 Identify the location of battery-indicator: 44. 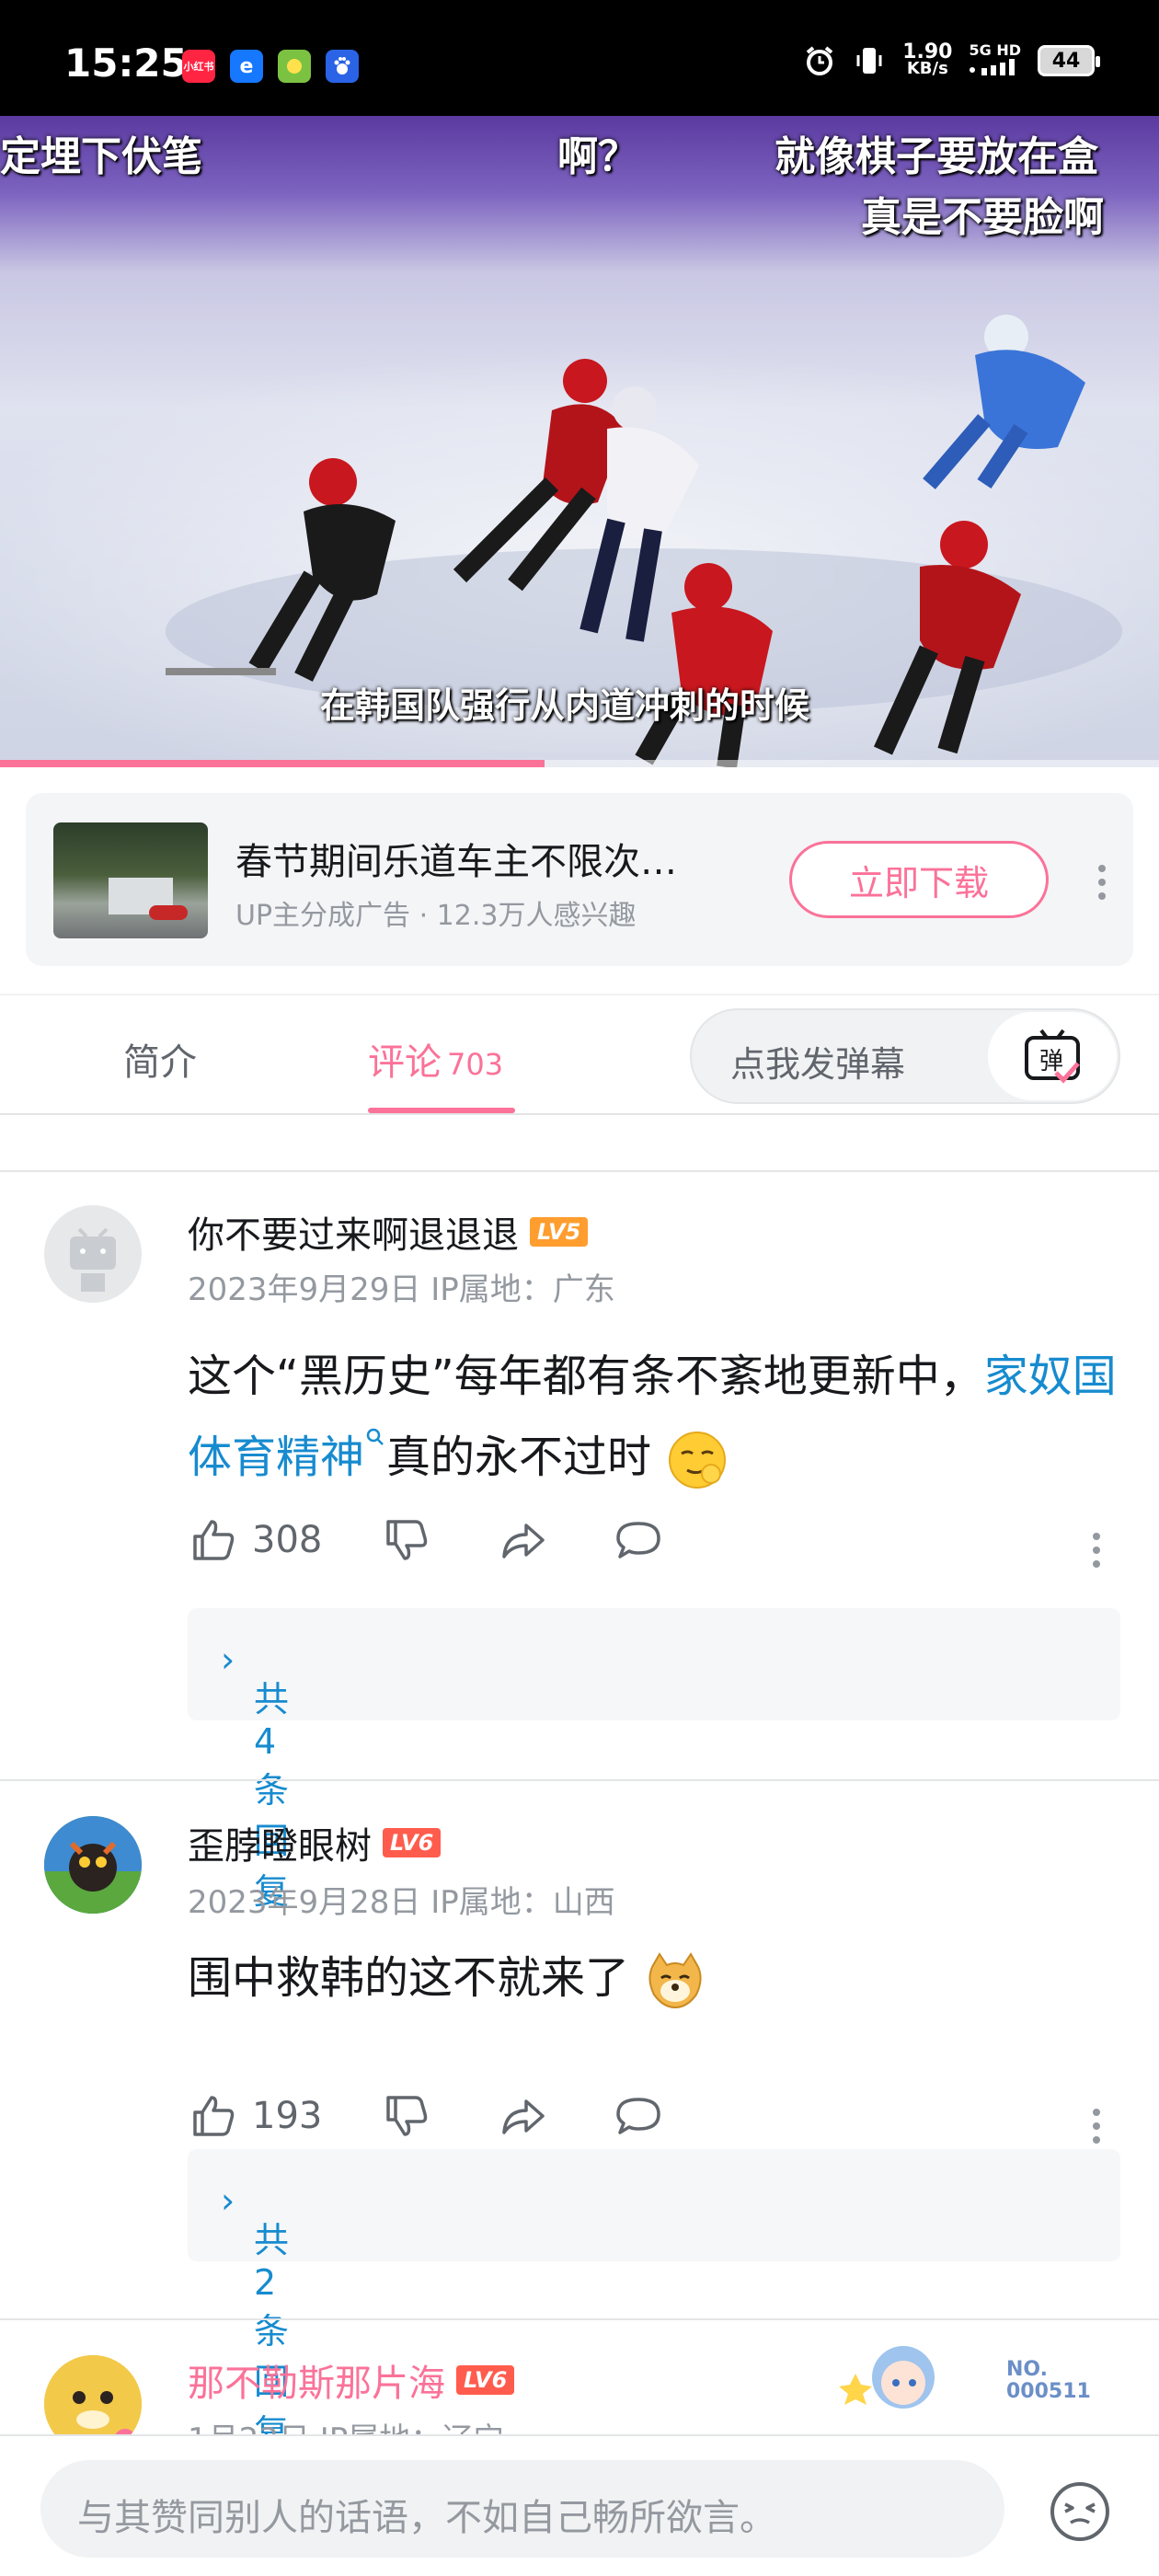
(1069, 60).